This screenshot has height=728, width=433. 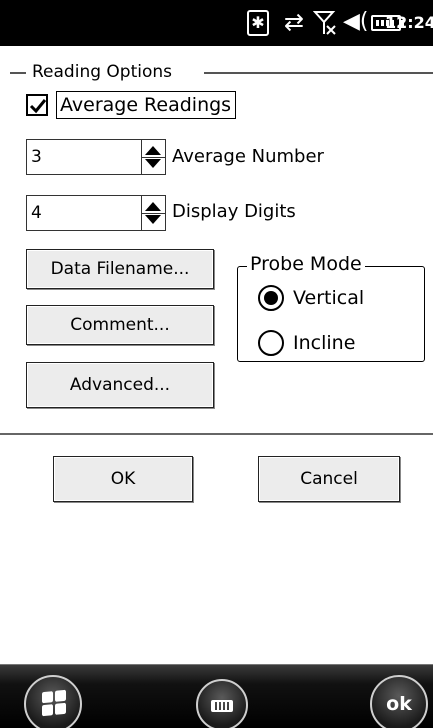 What do you see at coordinates (216, 434) in the screenshot?
I see `separator` at bounding box center [216, 434].